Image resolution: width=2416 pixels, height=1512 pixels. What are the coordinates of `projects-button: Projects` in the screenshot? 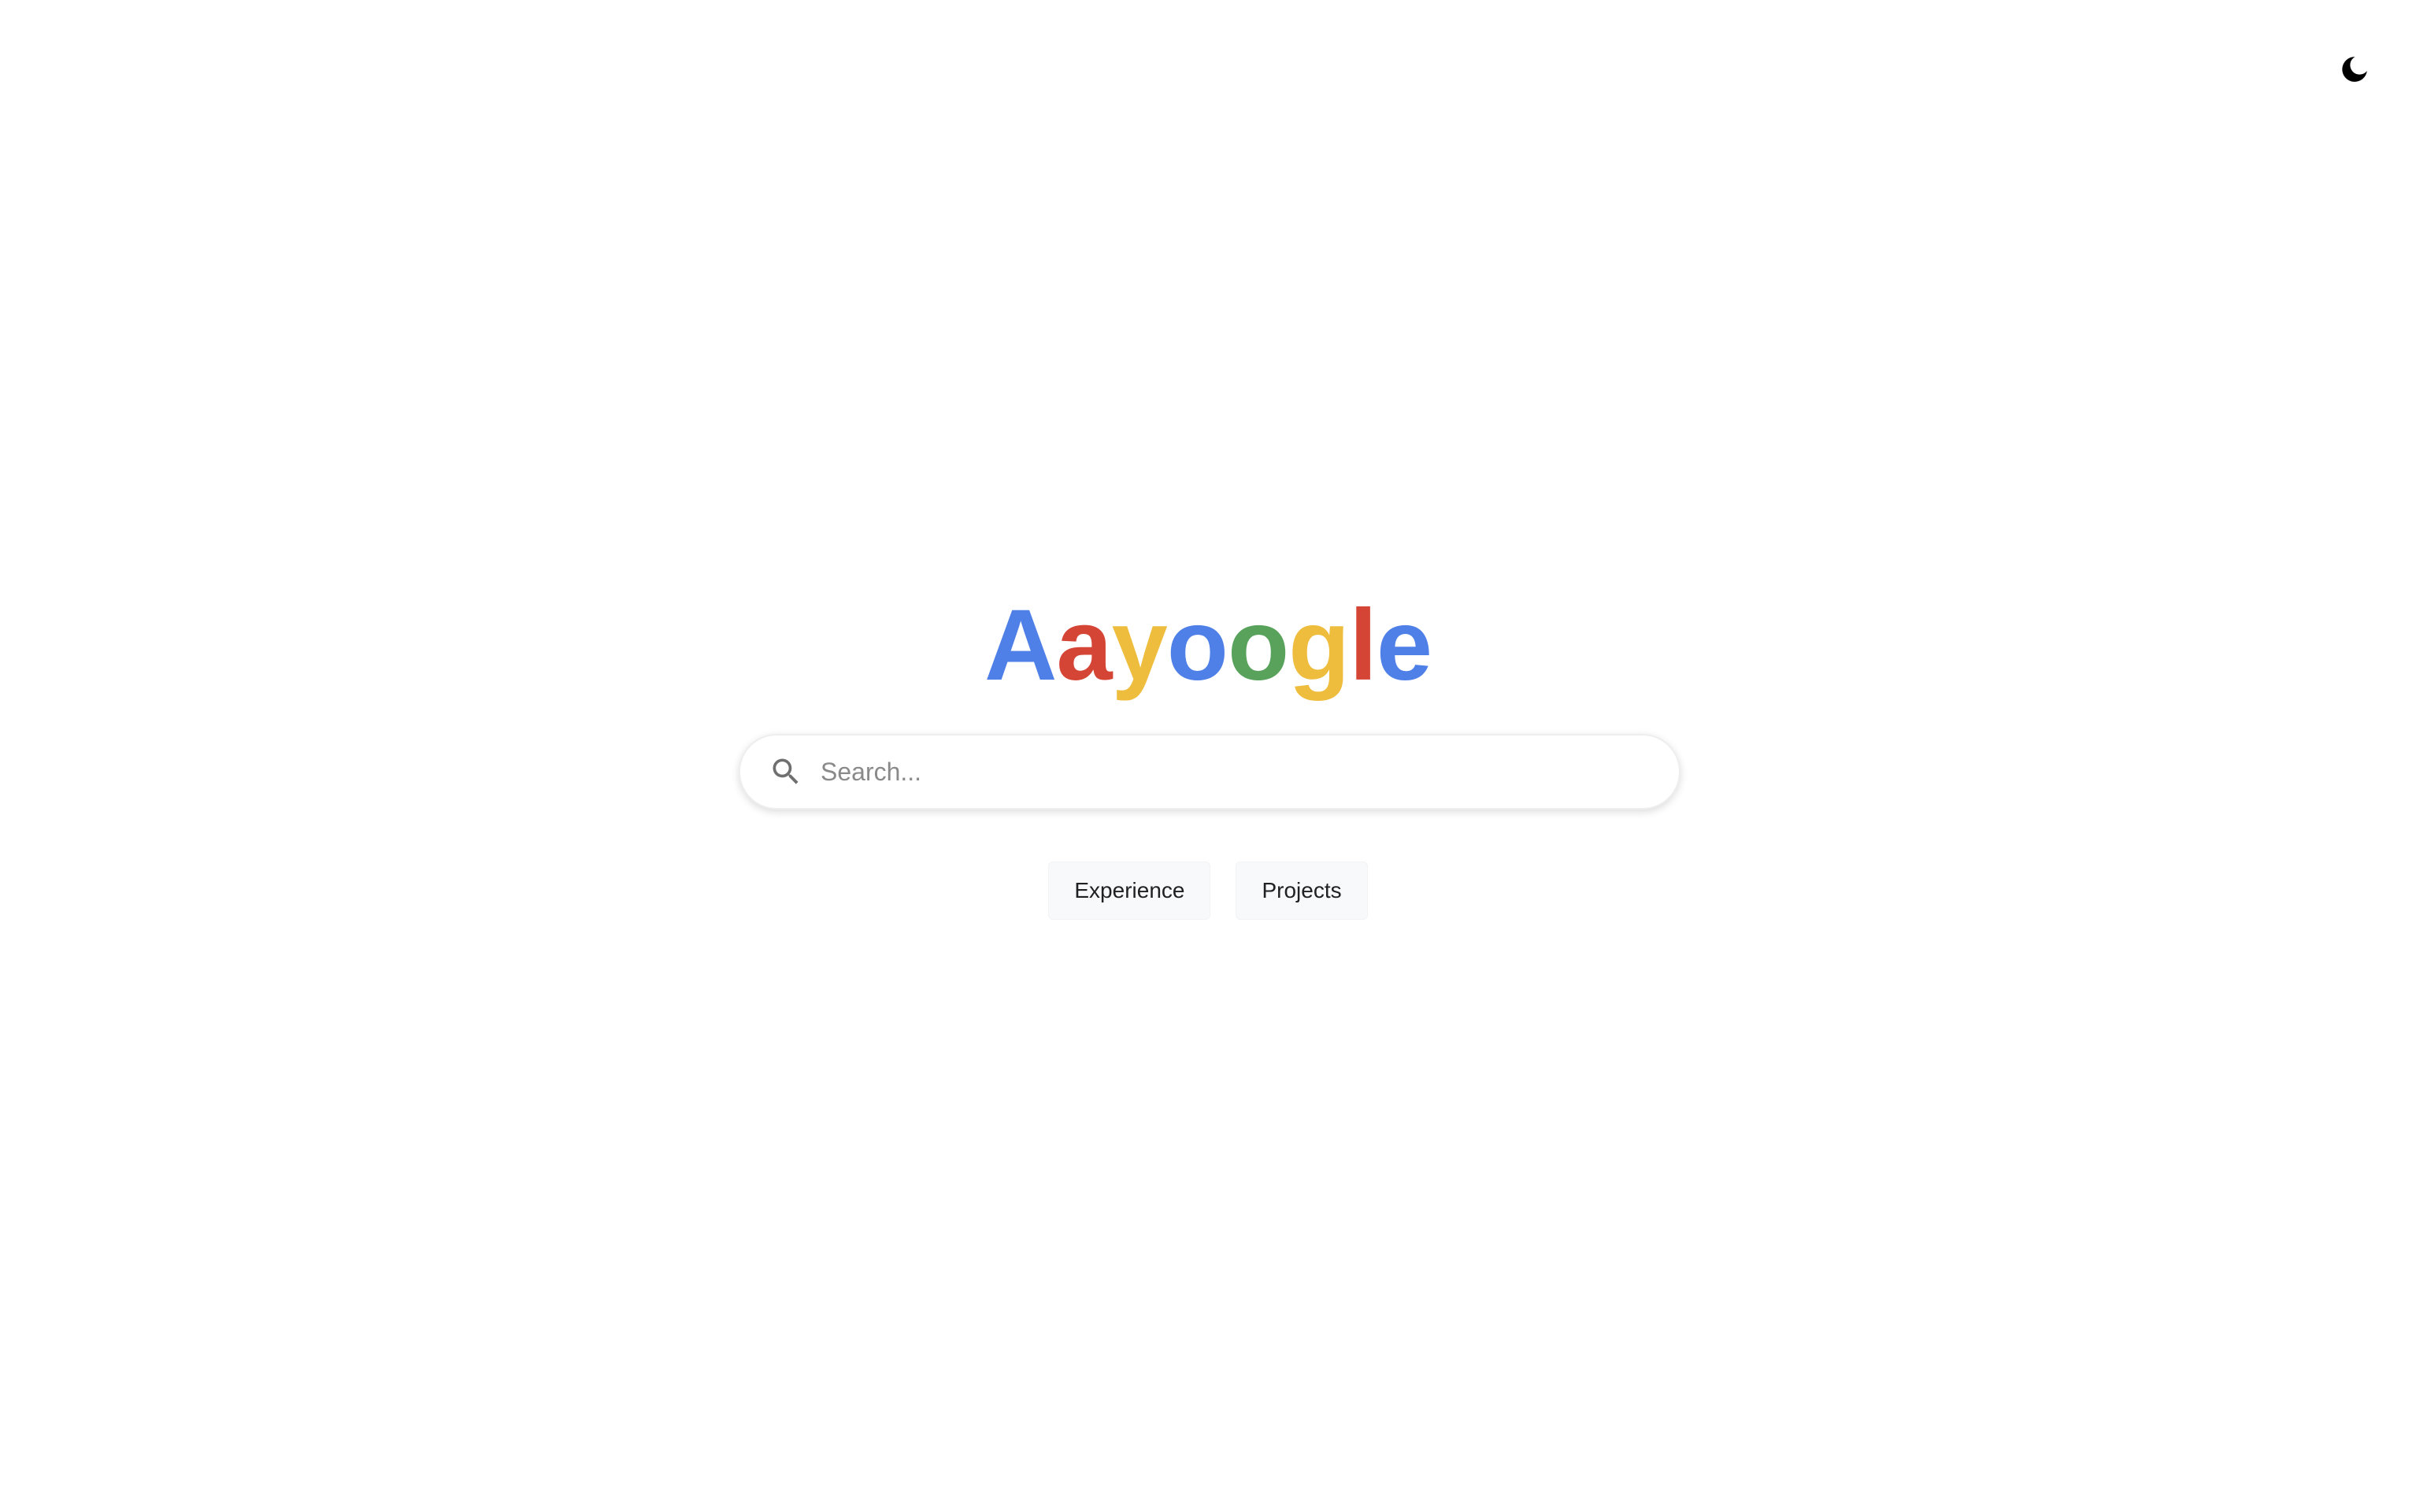 It's located at (1302, 891).